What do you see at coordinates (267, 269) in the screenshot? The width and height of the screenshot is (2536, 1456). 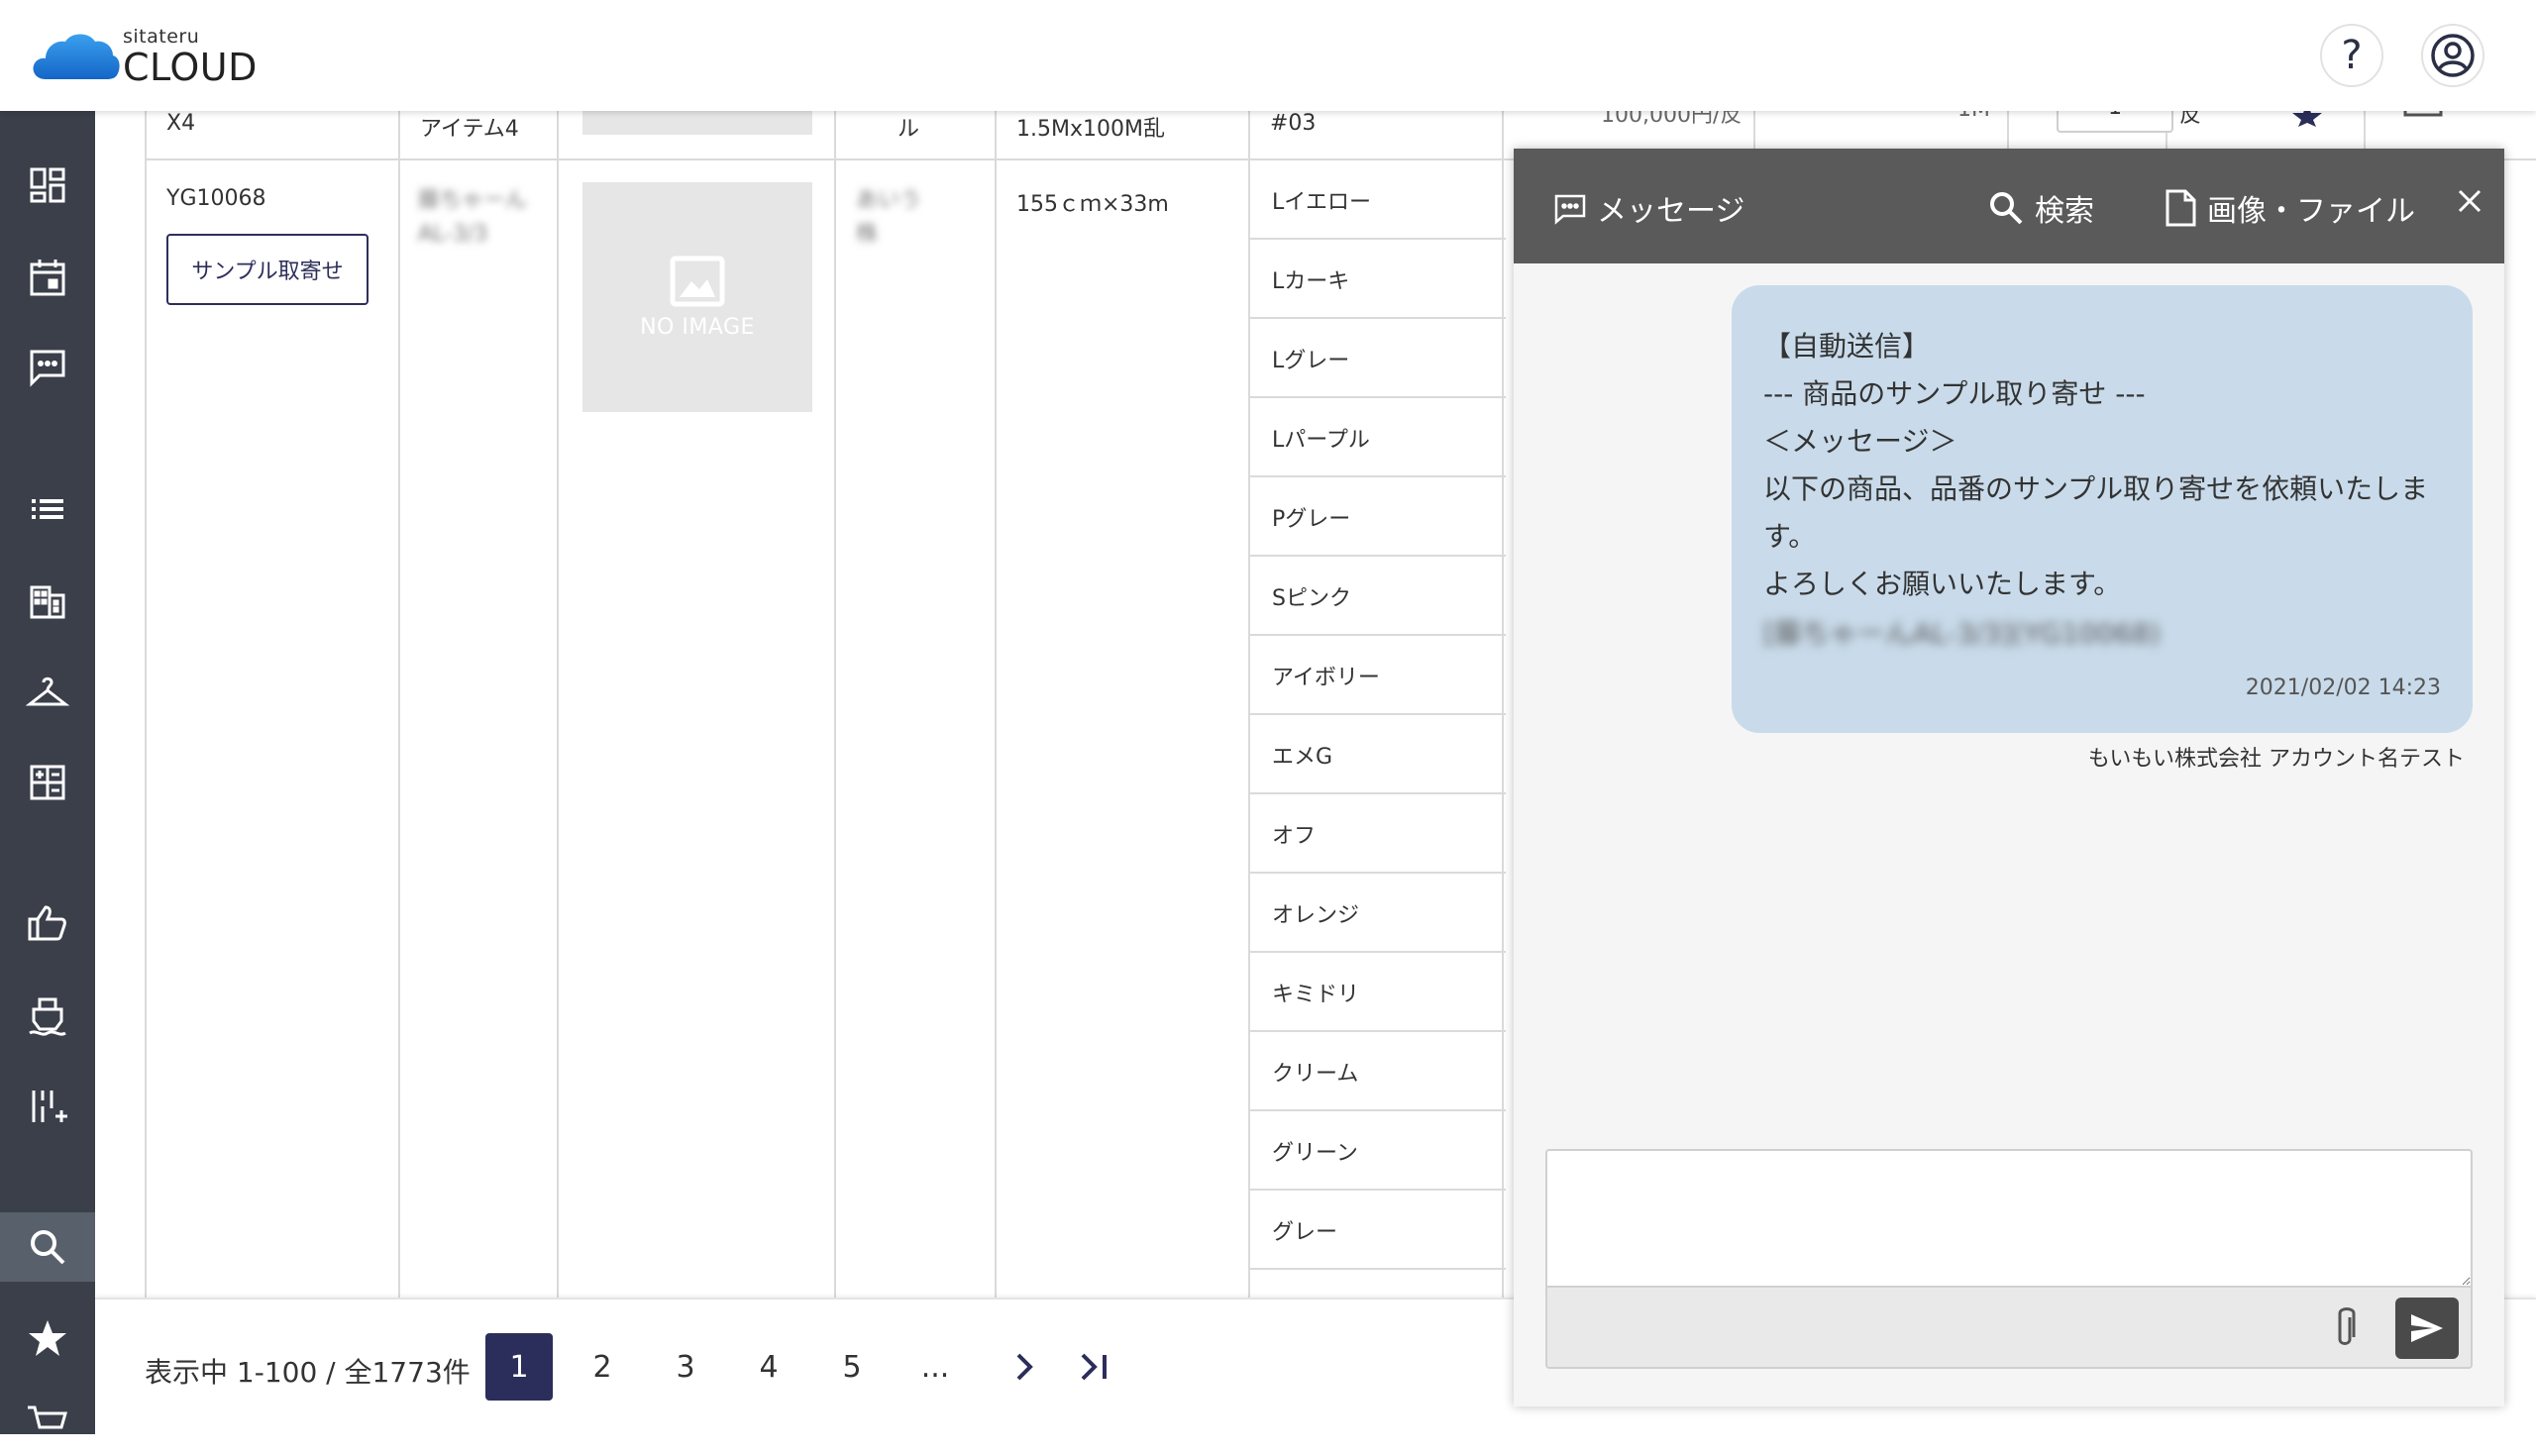 I see `sample-request-button: サンプル取寄せ` at bounding box center [267, 269].